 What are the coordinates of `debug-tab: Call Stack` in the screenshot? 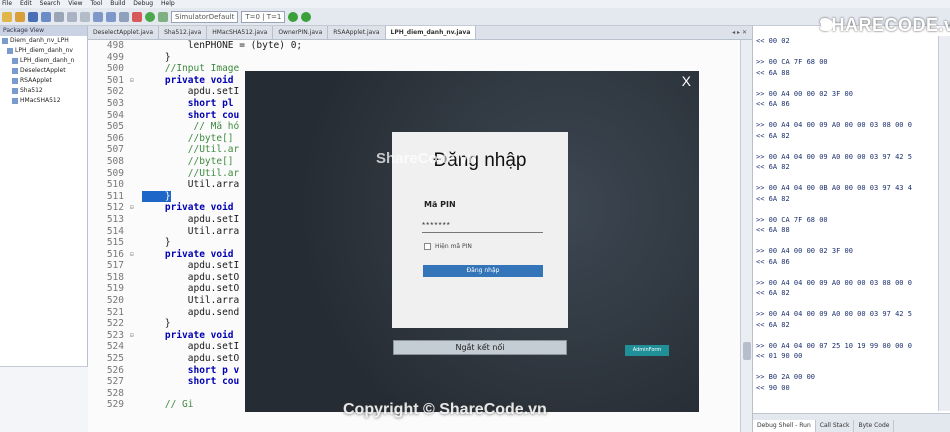 It's located at (835, 426).